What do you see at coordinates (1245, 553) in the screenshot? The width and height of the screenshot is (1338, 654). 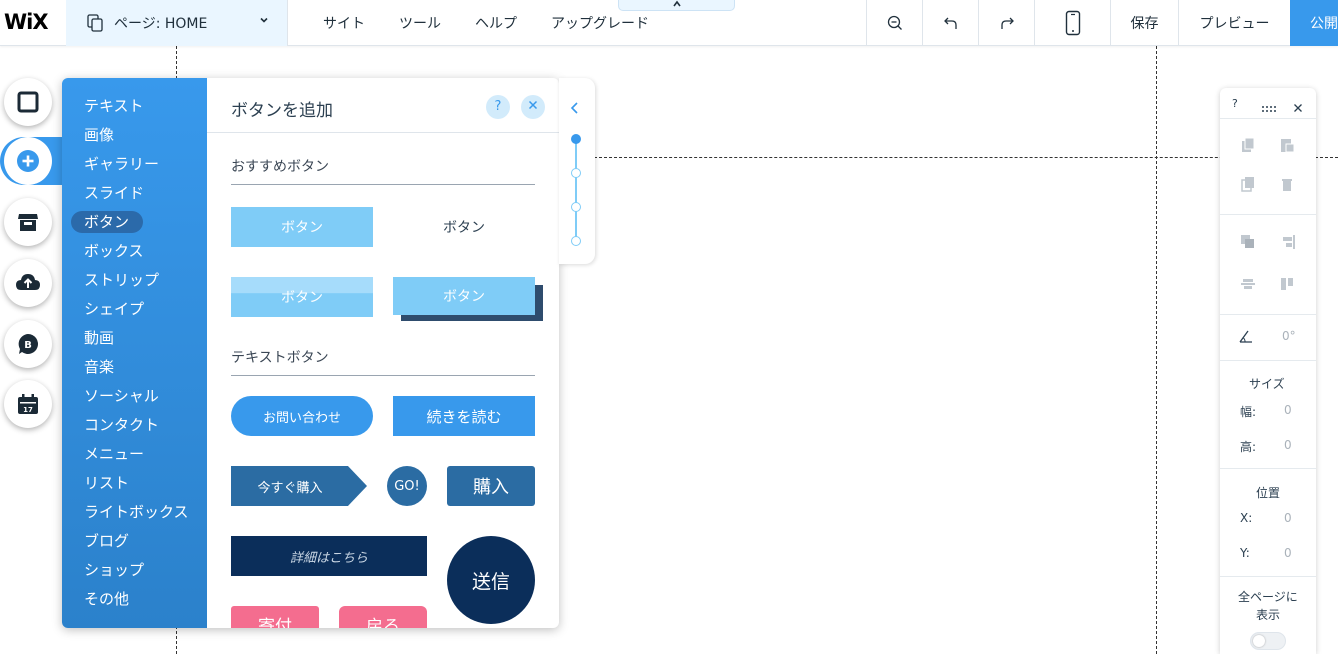 I see `y-label: Y:` at bounding box center [1245, 553].